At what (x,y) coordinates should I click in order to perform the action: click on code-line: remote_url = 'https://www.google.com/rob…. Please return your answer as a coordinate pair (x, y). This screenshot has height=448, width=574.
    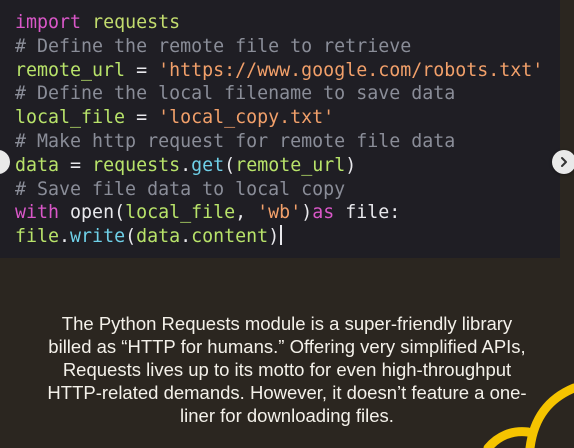
    Looking at the image, I should click on (287, 71).